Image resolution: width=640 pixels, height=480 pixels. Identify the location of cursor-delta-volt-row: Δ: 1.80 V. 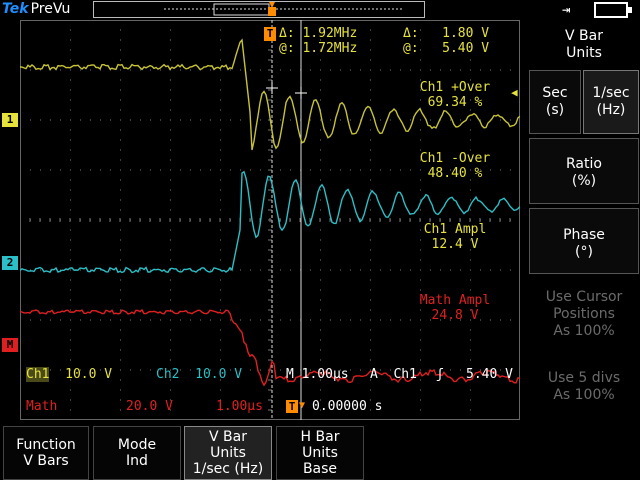
(446, 33).